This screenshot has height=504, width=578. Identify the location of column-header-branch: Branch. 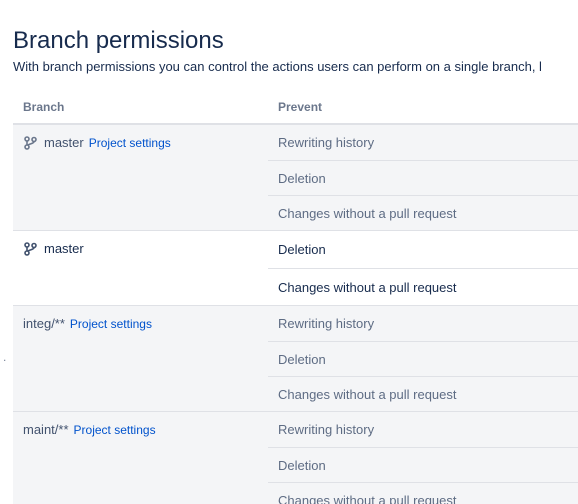
(44, 107).